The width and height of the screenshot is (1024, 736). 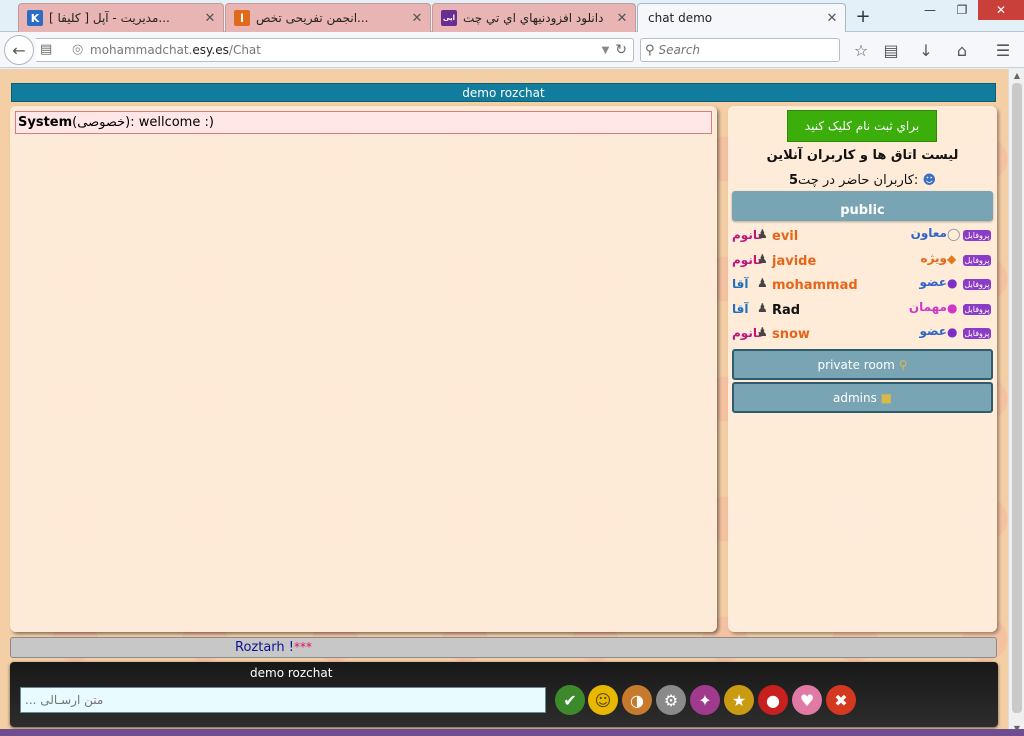 What do you see at coordinates (794, 261) in the screenshot?
I see `user-name: javide` at bounding box center [794, 261].